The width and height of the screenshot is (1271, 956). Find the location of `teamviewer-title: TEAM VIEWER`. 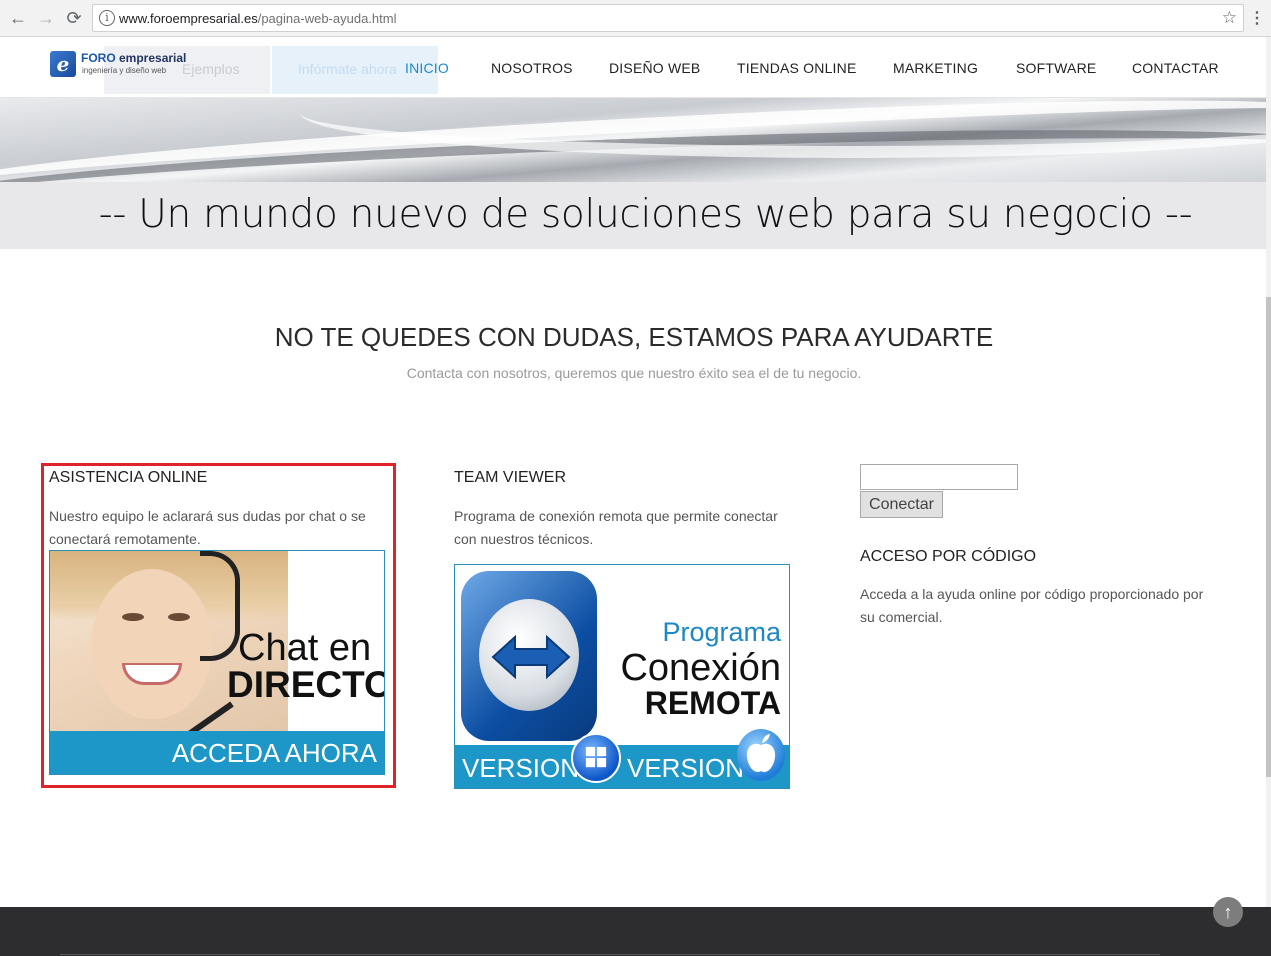

teamviewer-title: TEAM VIEWER is located at coordinates (510, 477).